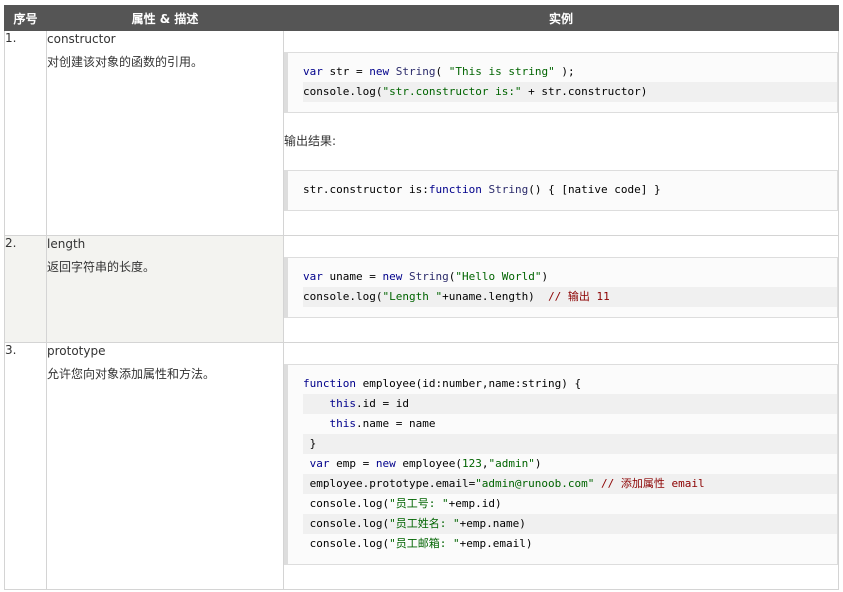 This screenshot has width=843, height=592. Describe the element at coordinates (492, 523) in the screenshot. I see `code-token: +emp.name)` at that location.